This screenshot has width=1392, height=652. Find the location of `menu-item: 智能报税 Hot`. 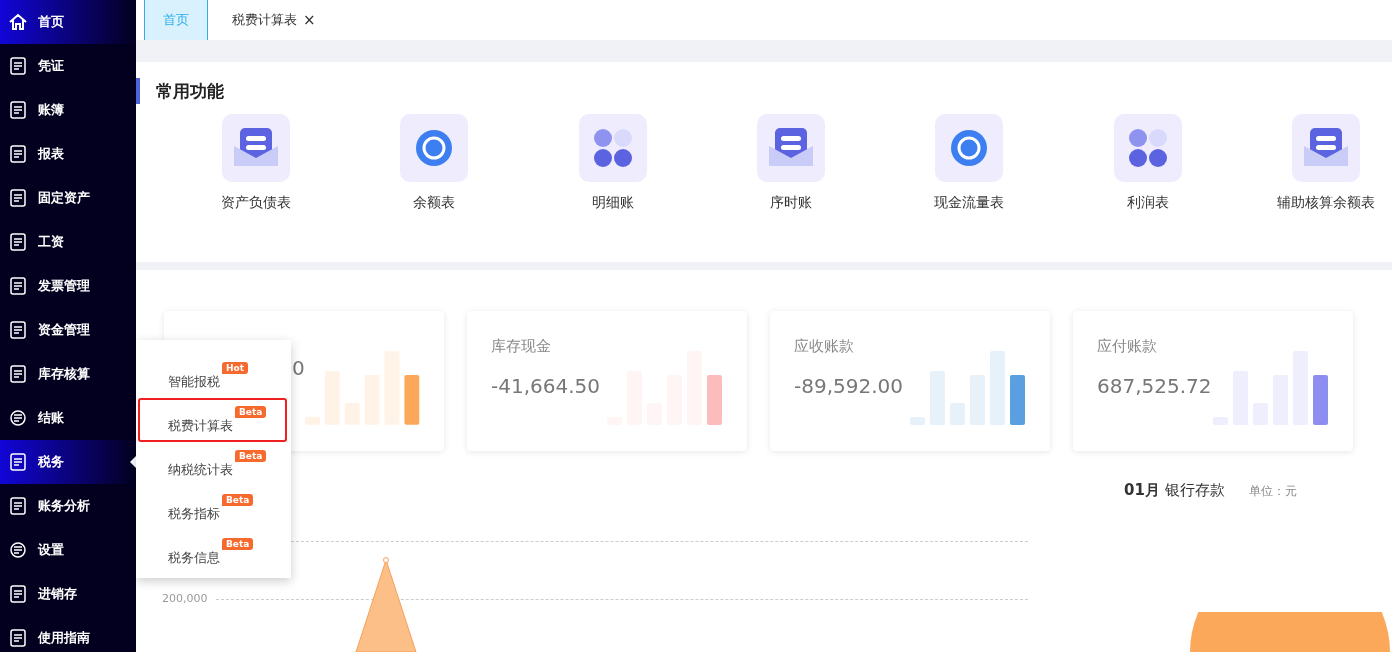

menu-item: 智能报税 Hot is located at coordinates (212, 376).